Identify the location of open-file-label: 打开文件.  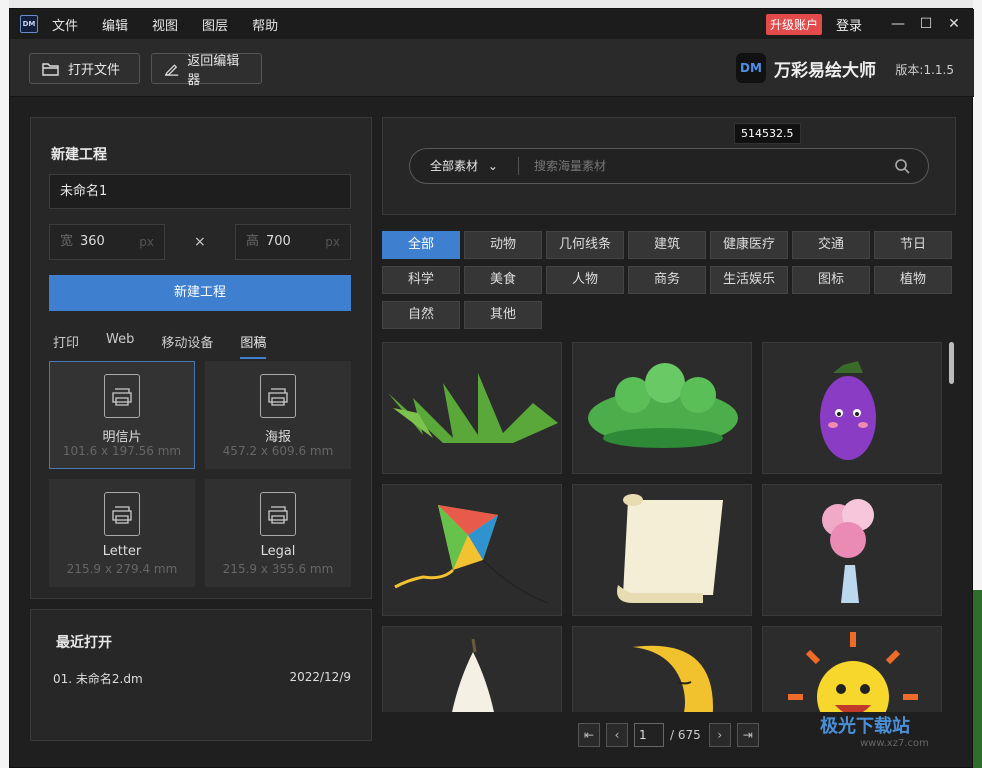
(94, 70).